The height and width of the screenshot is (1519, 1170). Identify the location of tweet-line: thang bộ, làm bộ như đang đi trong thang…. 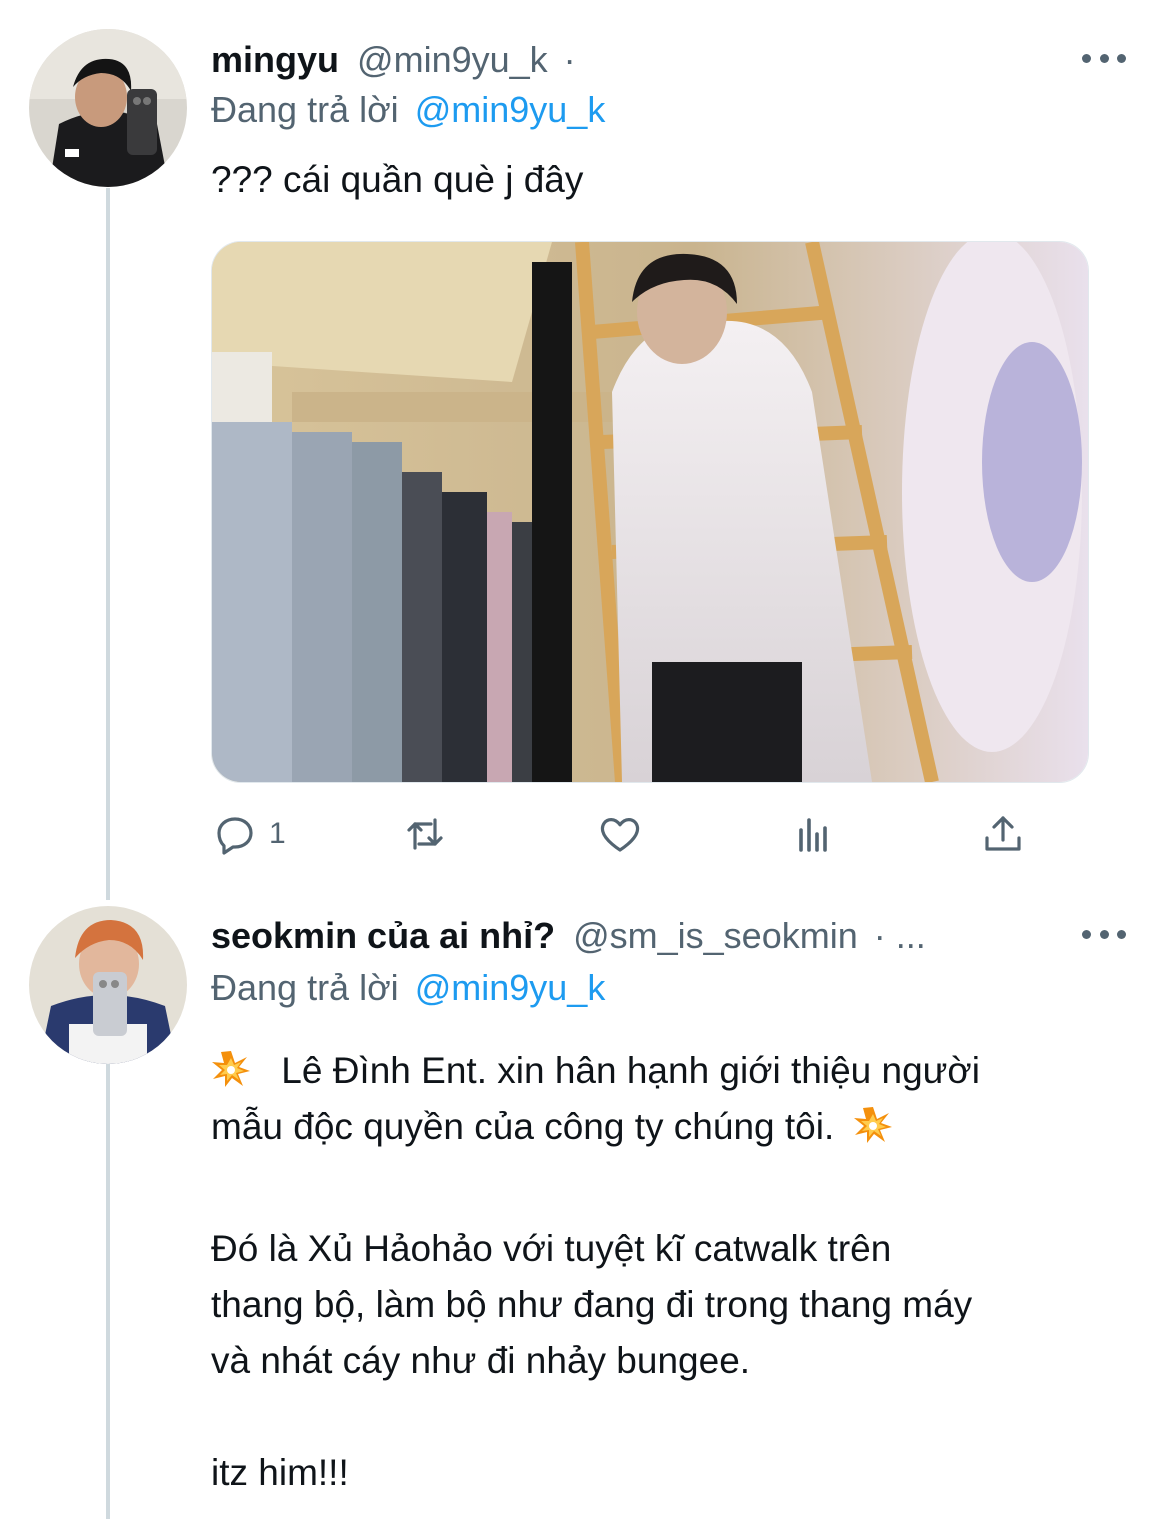
(592, 1304).